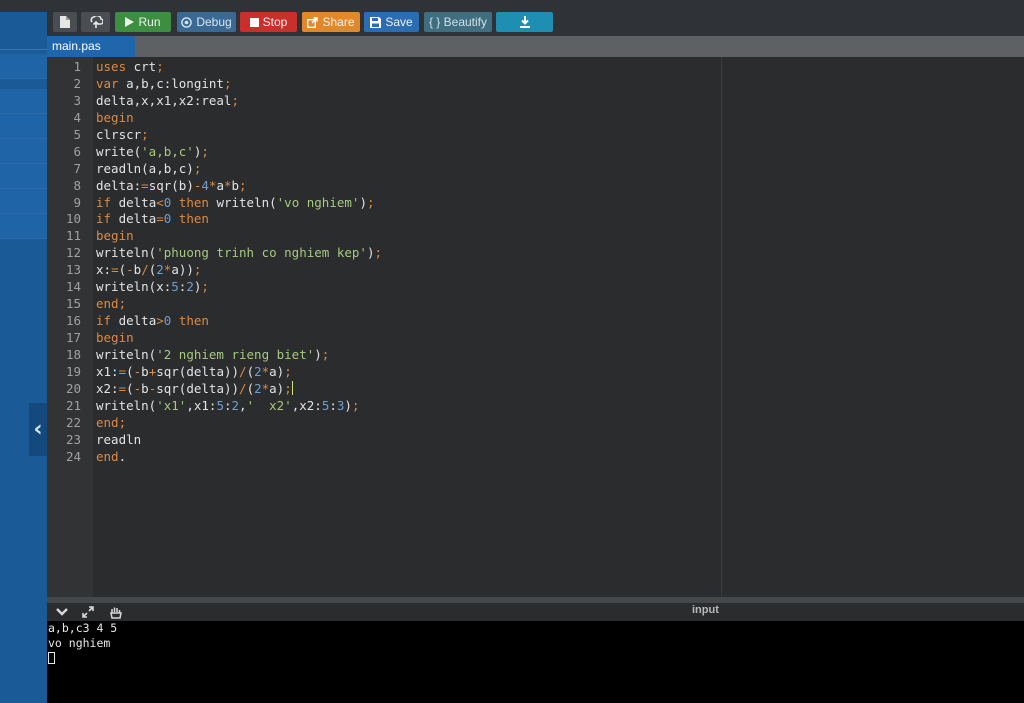 This screenshot has width=1024, height=703. I want to click on line-text: writeln(x:5:2);, so click(152, 287).